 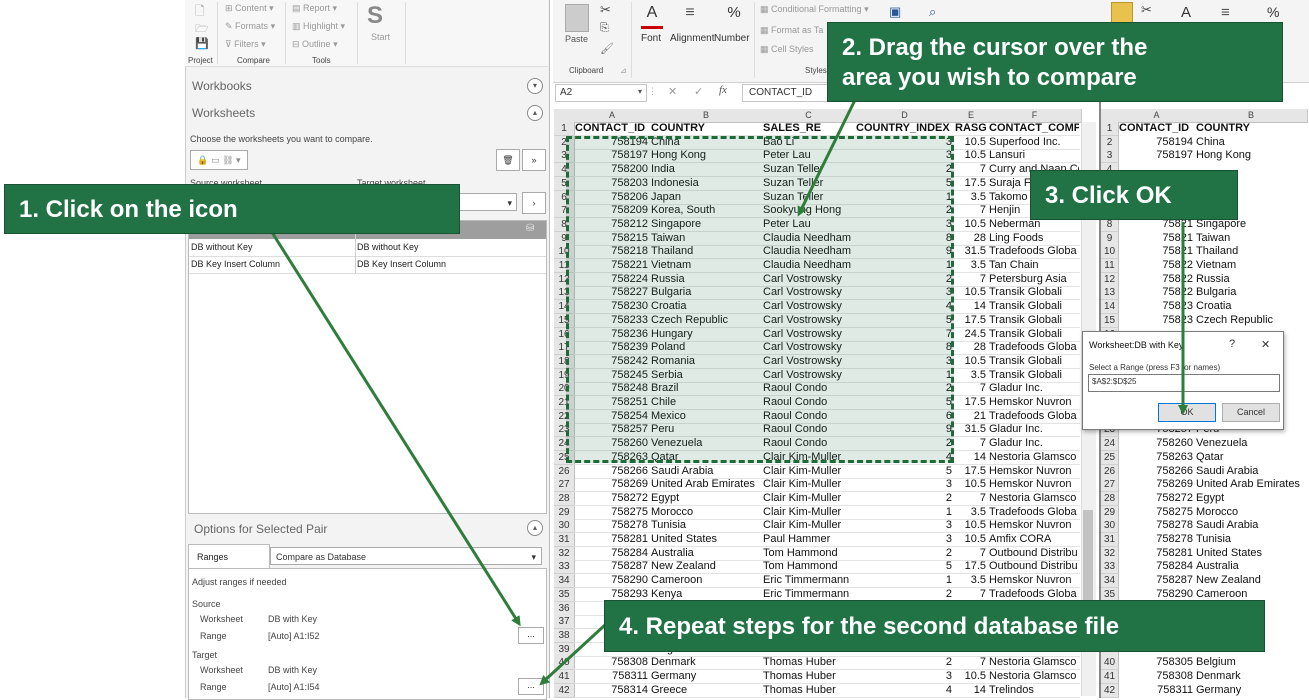 What do you see at coordinates (393, 426) in the screenshot?
I see `arrow-step1` at bounding box center [393, 426].